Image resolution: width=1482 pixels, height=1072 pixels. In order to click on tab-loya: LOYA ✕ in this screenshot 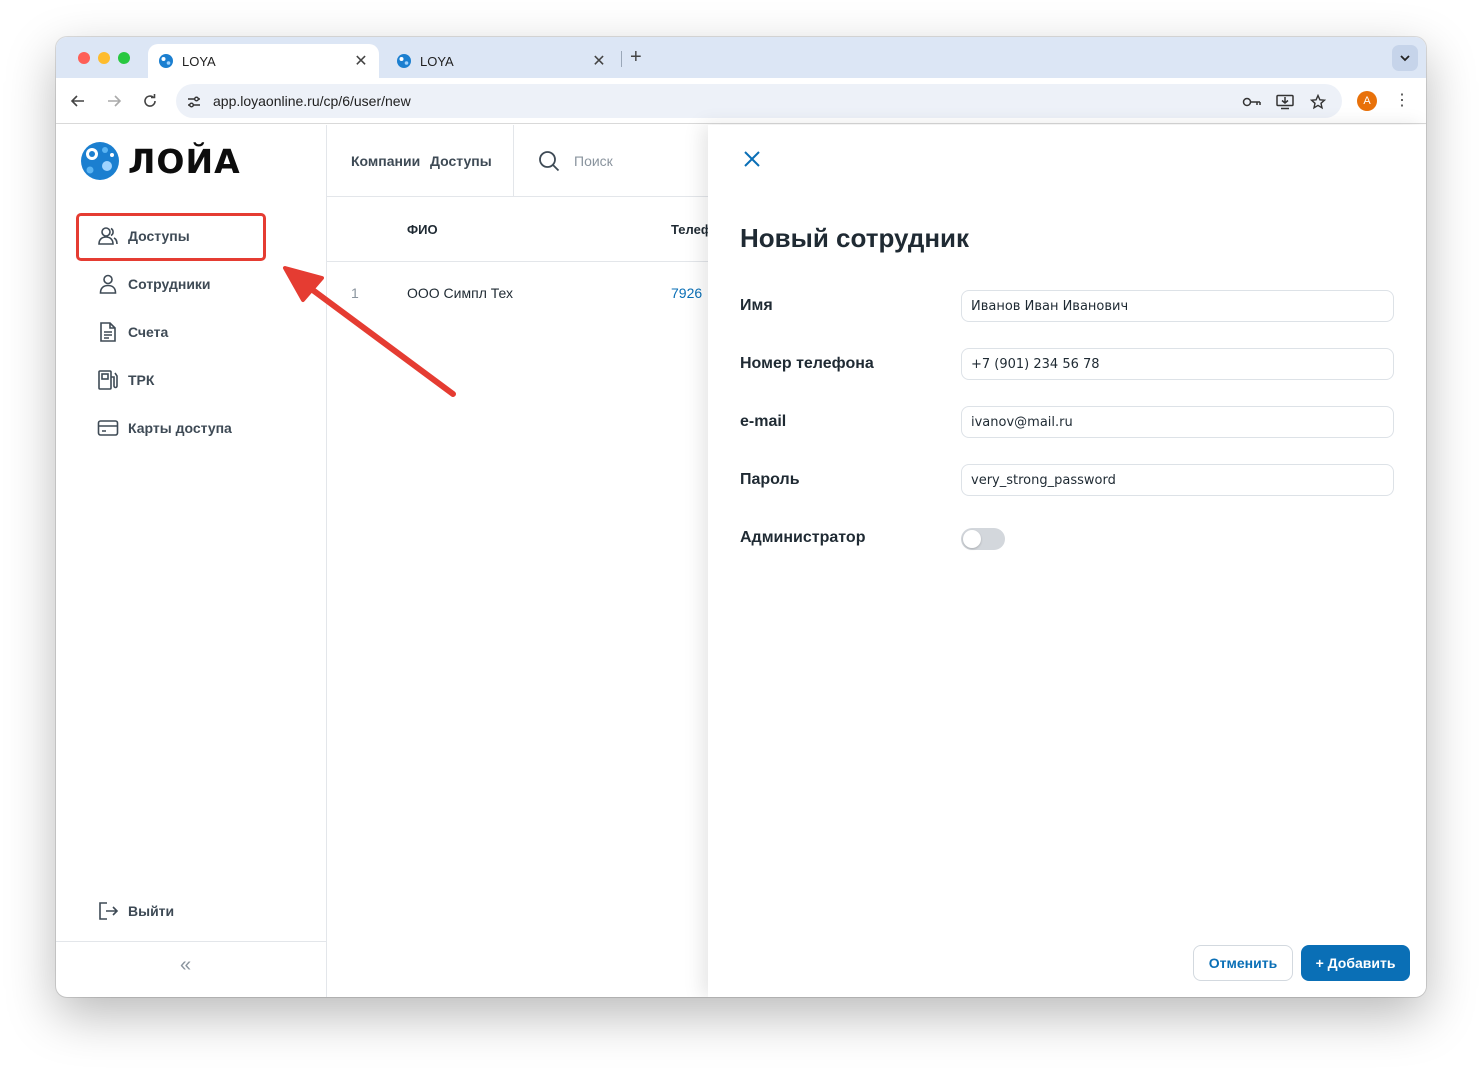, I will do `click(501, 61)`.